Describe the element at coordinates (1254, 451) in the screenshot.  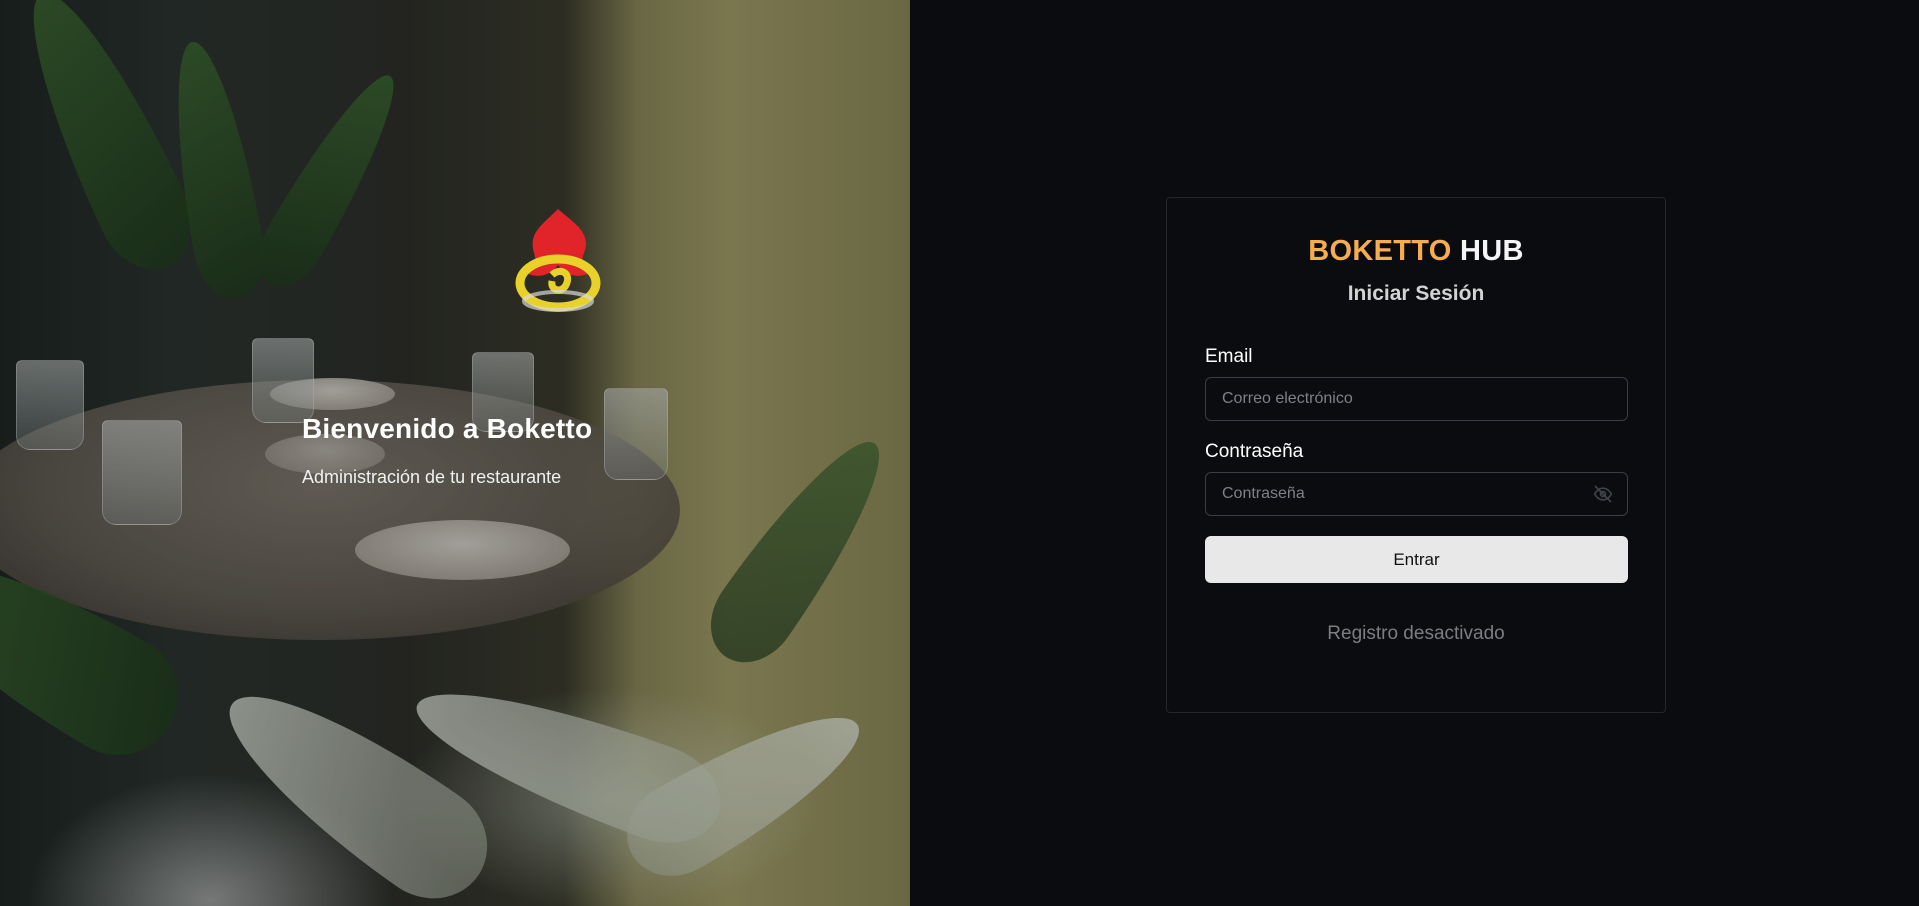
I see `password-label: Contraseña` at that location.